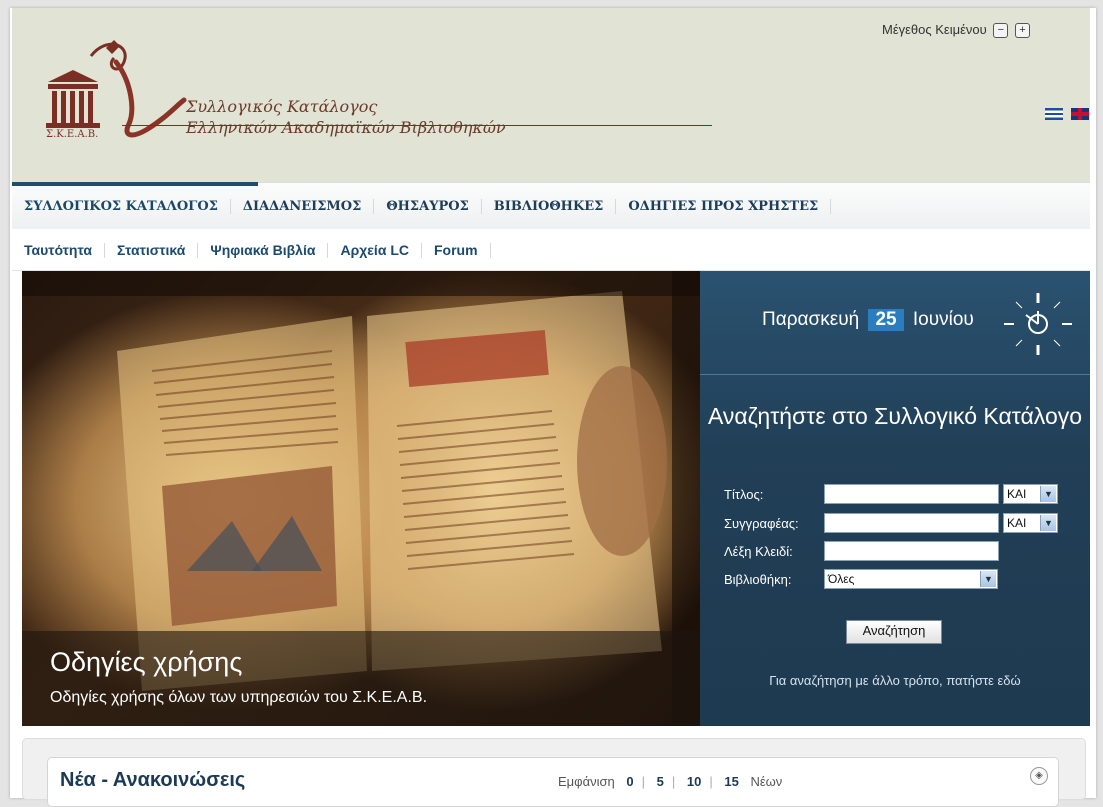 The height and width of the screenshot is (807, 1103). Describe the element at coordinates (417, 125) in the screenshot. I see `logo-underline` at that location.